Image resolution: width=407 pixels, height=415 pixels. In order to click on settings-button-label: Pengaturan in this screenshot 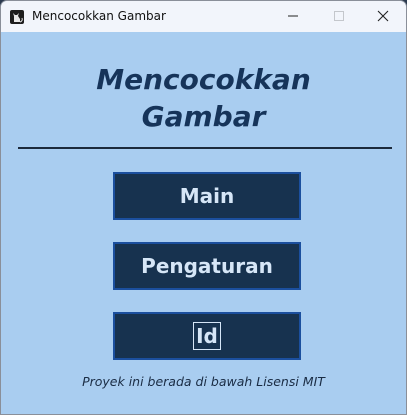, I will do `click(207, 266)`.